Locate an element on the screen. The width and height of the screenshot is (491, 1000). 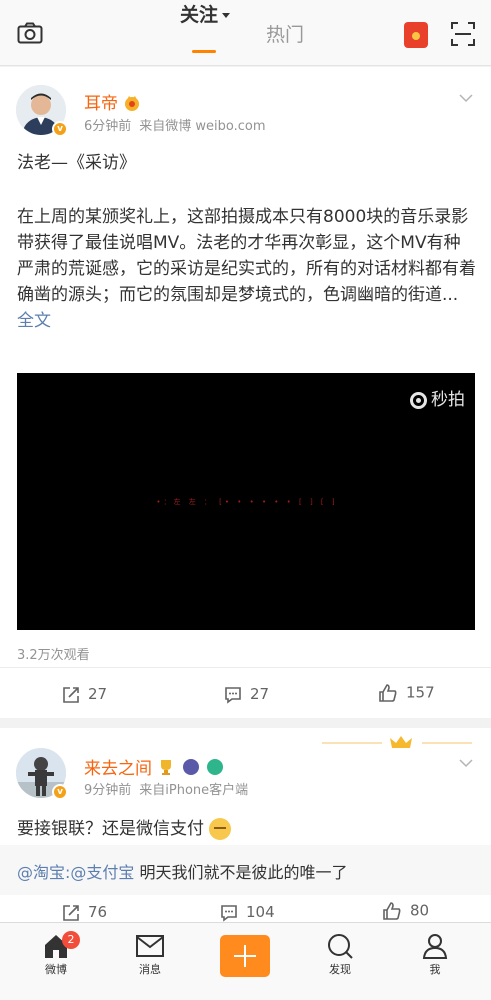
comment-count: 27 is located at coordinates (260, 694).